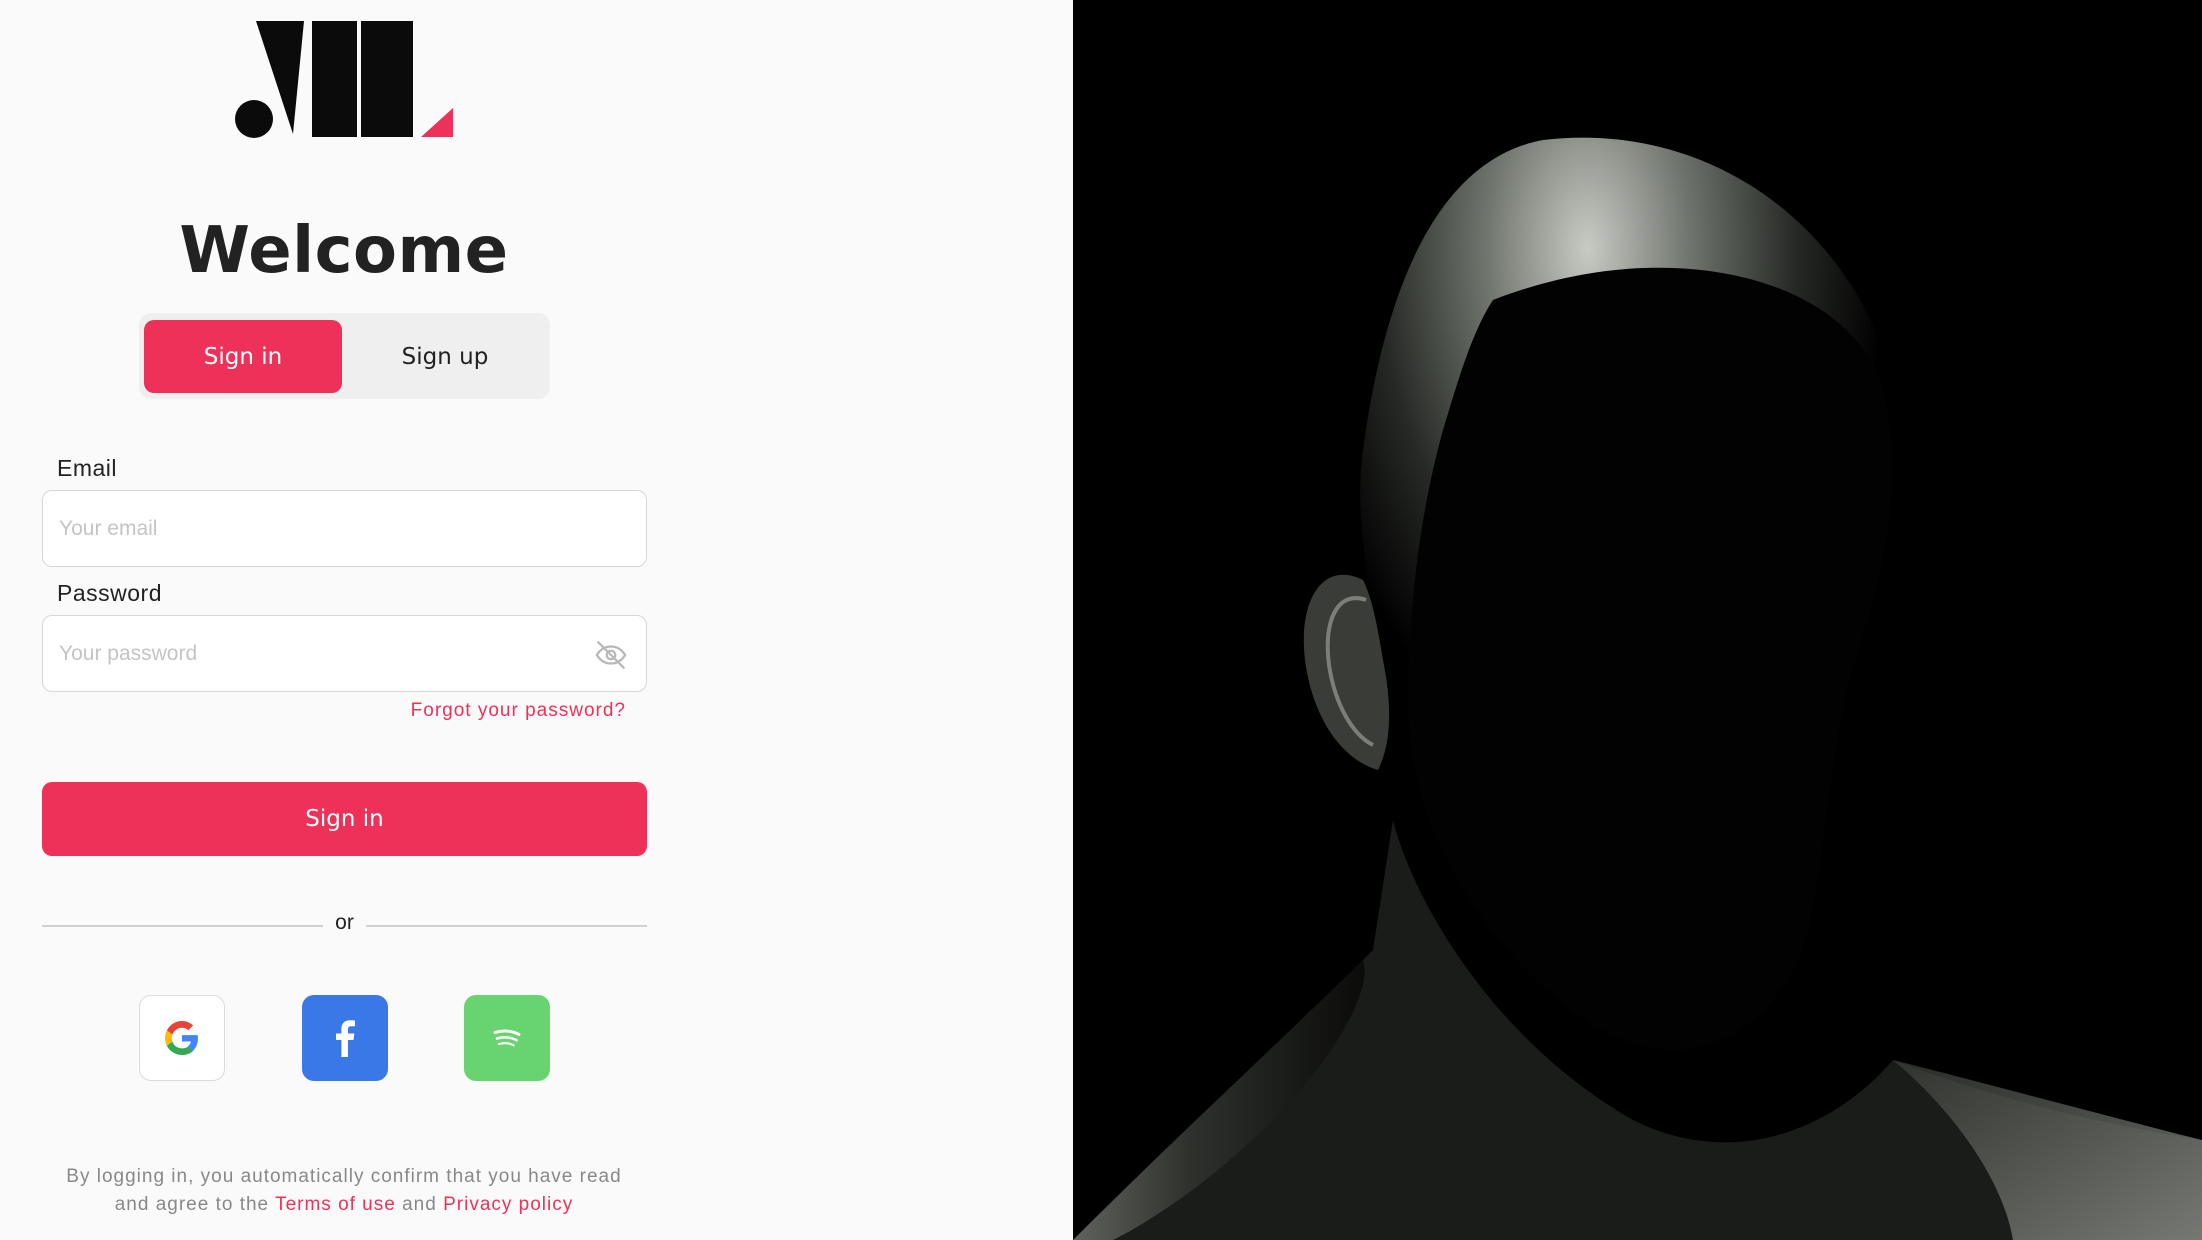 The height and width of the screenshot is (1240, 2202). I want to click on google-icon, so click(181, 1038).